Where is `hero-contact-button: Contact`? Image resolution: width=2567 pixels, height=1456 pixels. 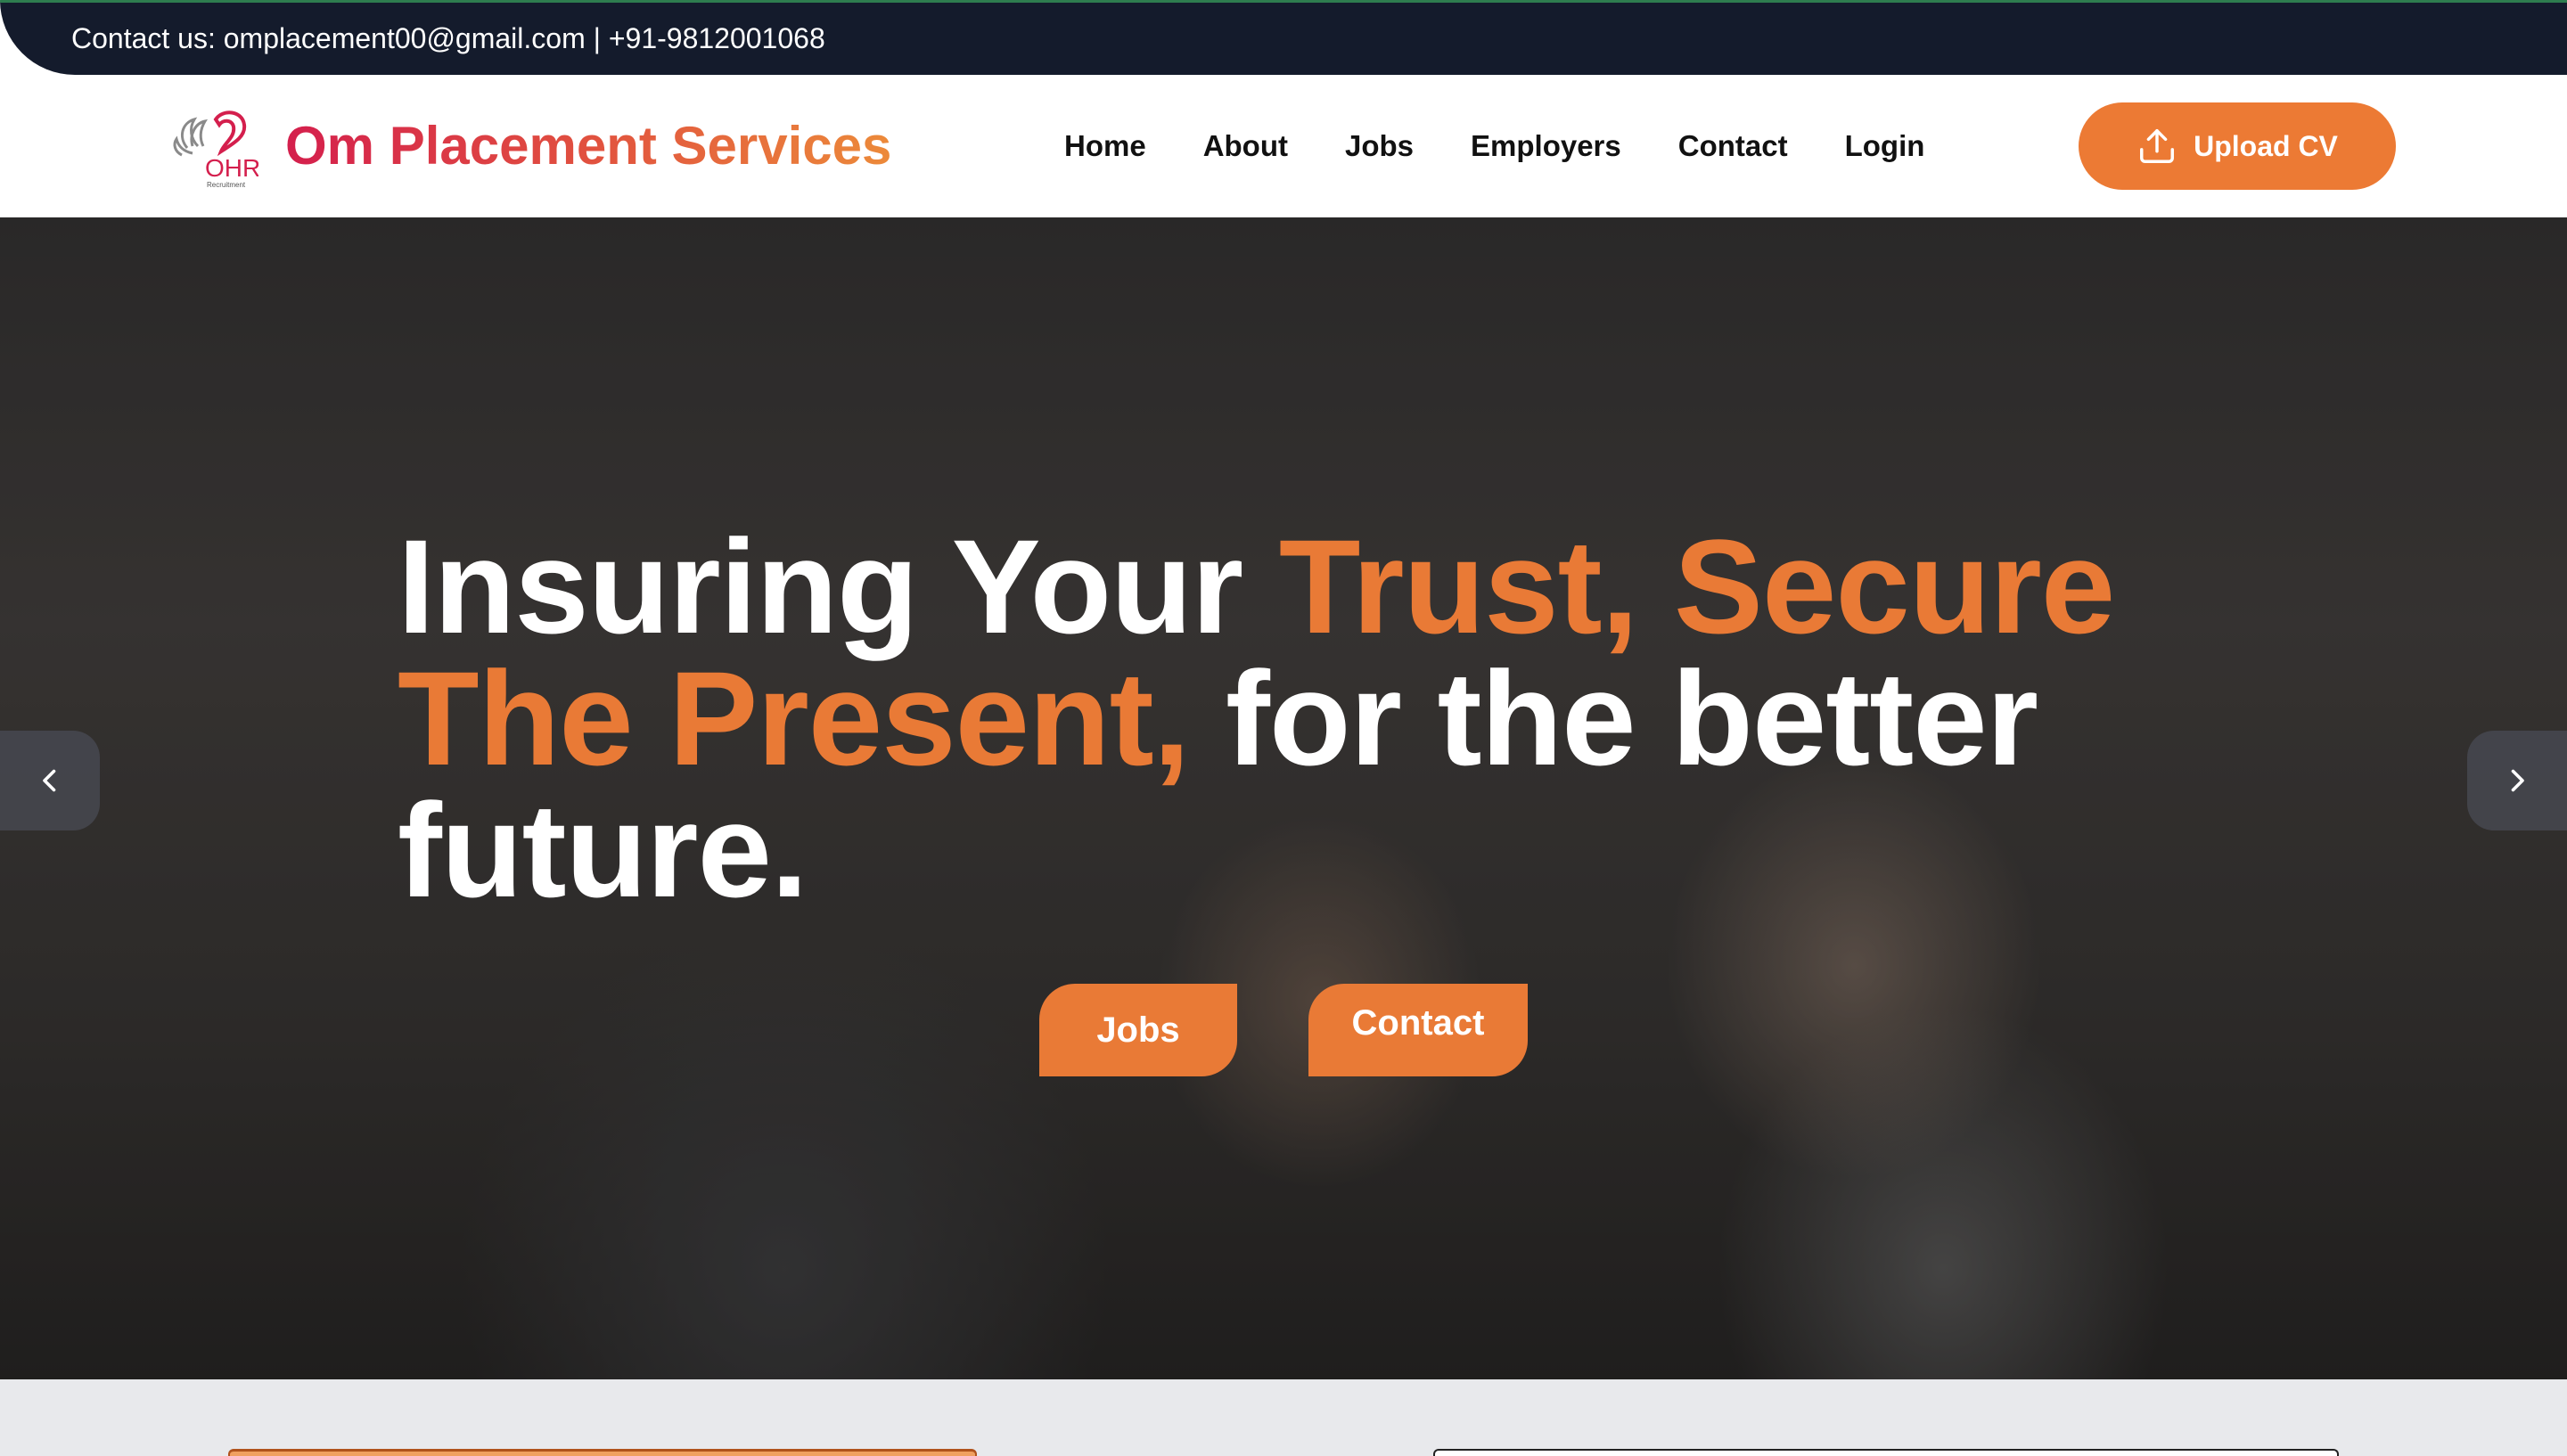
hero-contact-button: Contact is located at coordinates (1418, 1030).